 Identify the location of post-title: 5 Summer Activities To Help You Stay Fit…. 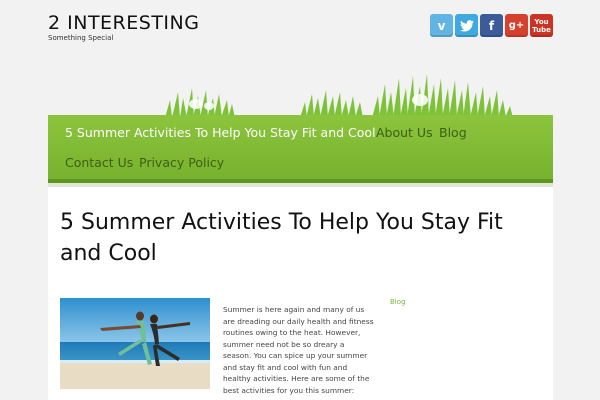
(295, 238).